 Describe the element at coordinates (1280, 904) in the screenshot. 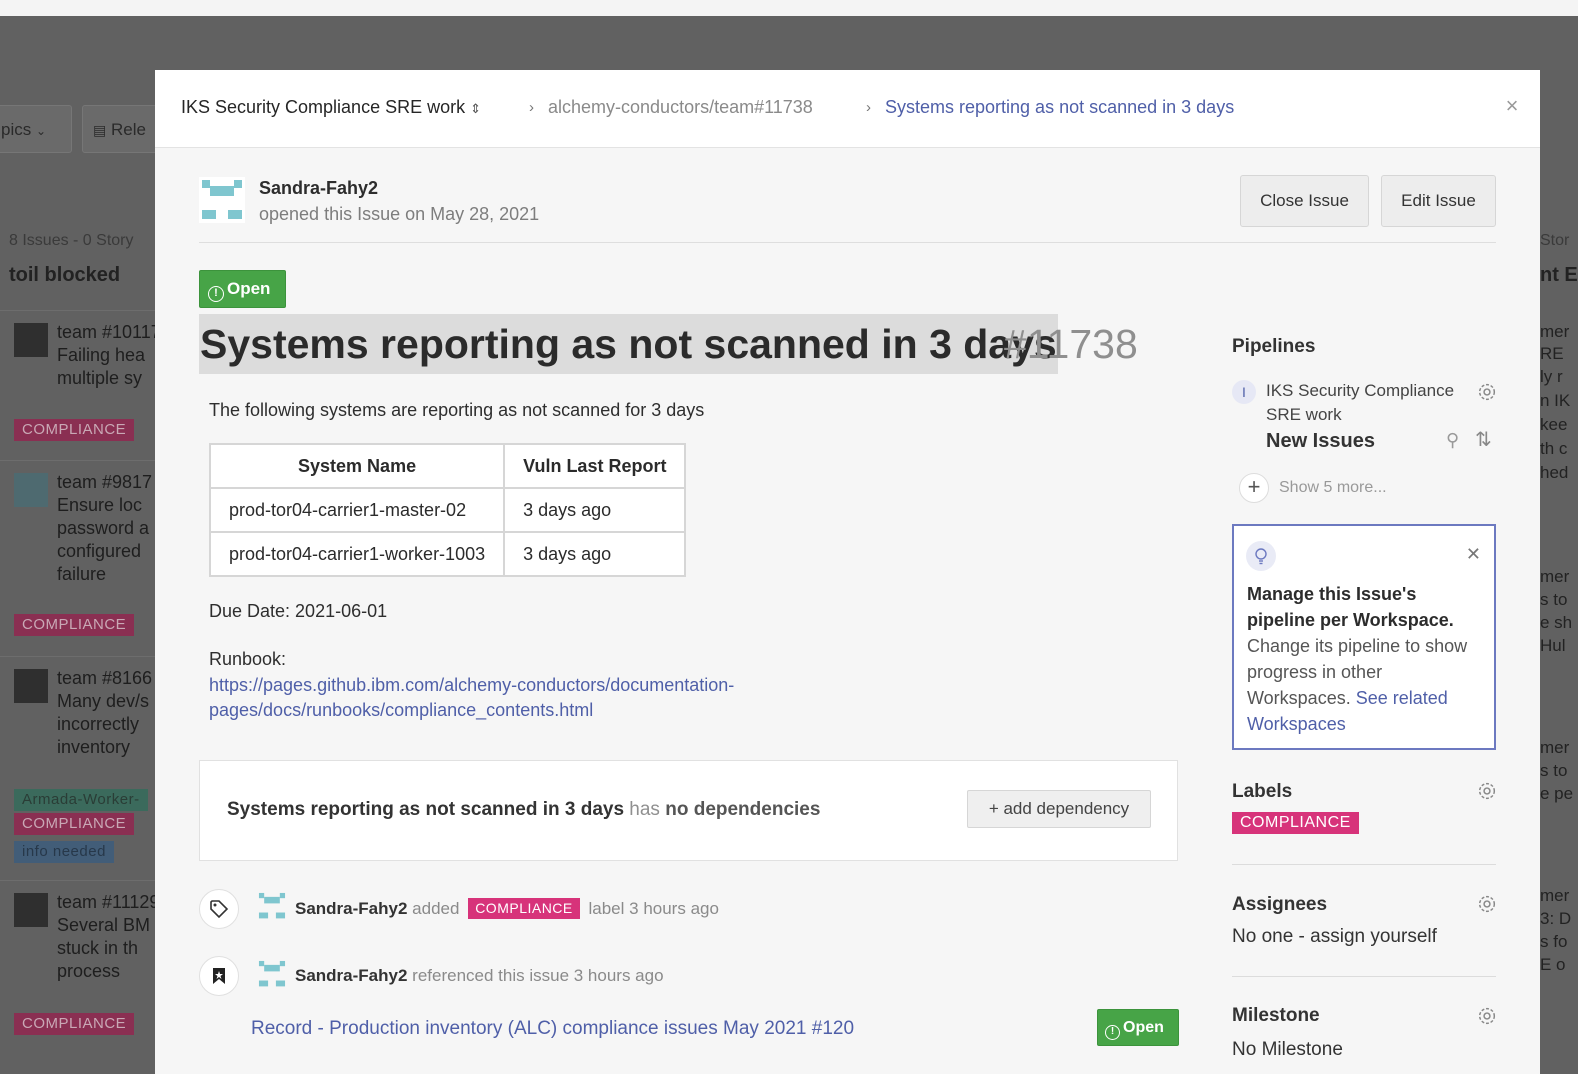

I see `assignees-heading: Assignees` at that location.